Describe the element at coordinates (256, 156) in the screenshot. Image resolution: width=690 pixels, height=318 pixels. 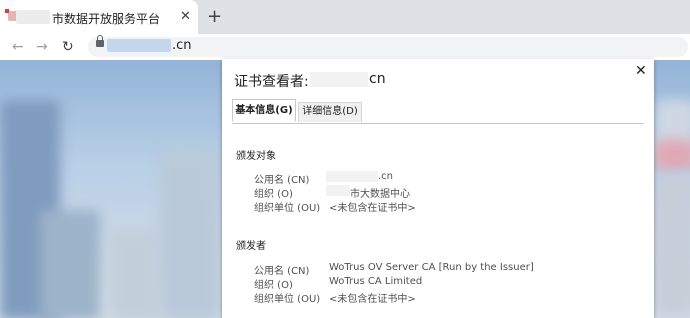
I see `subject-heading: 颁发对象` at that location.